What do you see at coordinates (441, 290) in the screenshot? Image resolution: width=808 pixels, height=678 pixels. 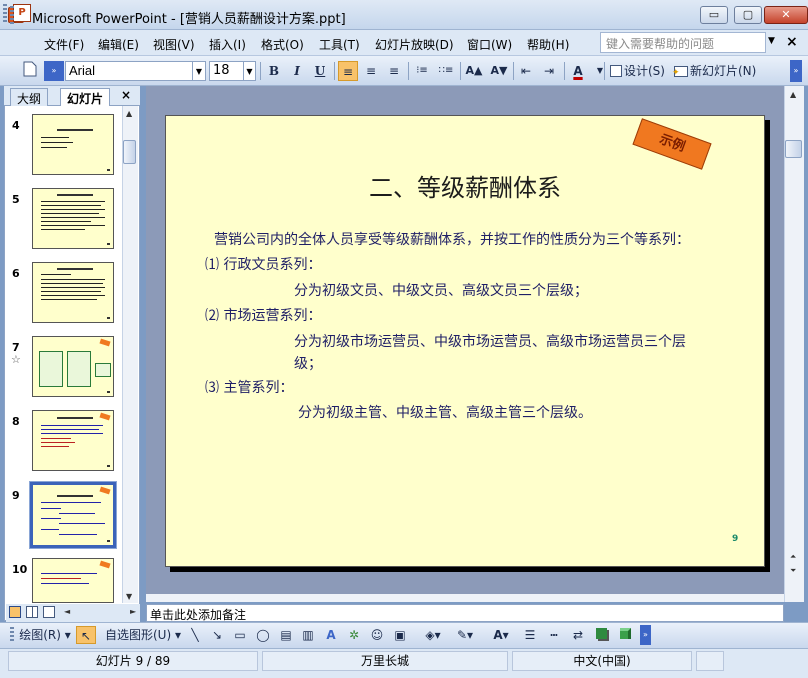 I see `slide-body-line: 分为初级文员、中级文员、高级文员三个层级；` at bounding box center [441, 290].